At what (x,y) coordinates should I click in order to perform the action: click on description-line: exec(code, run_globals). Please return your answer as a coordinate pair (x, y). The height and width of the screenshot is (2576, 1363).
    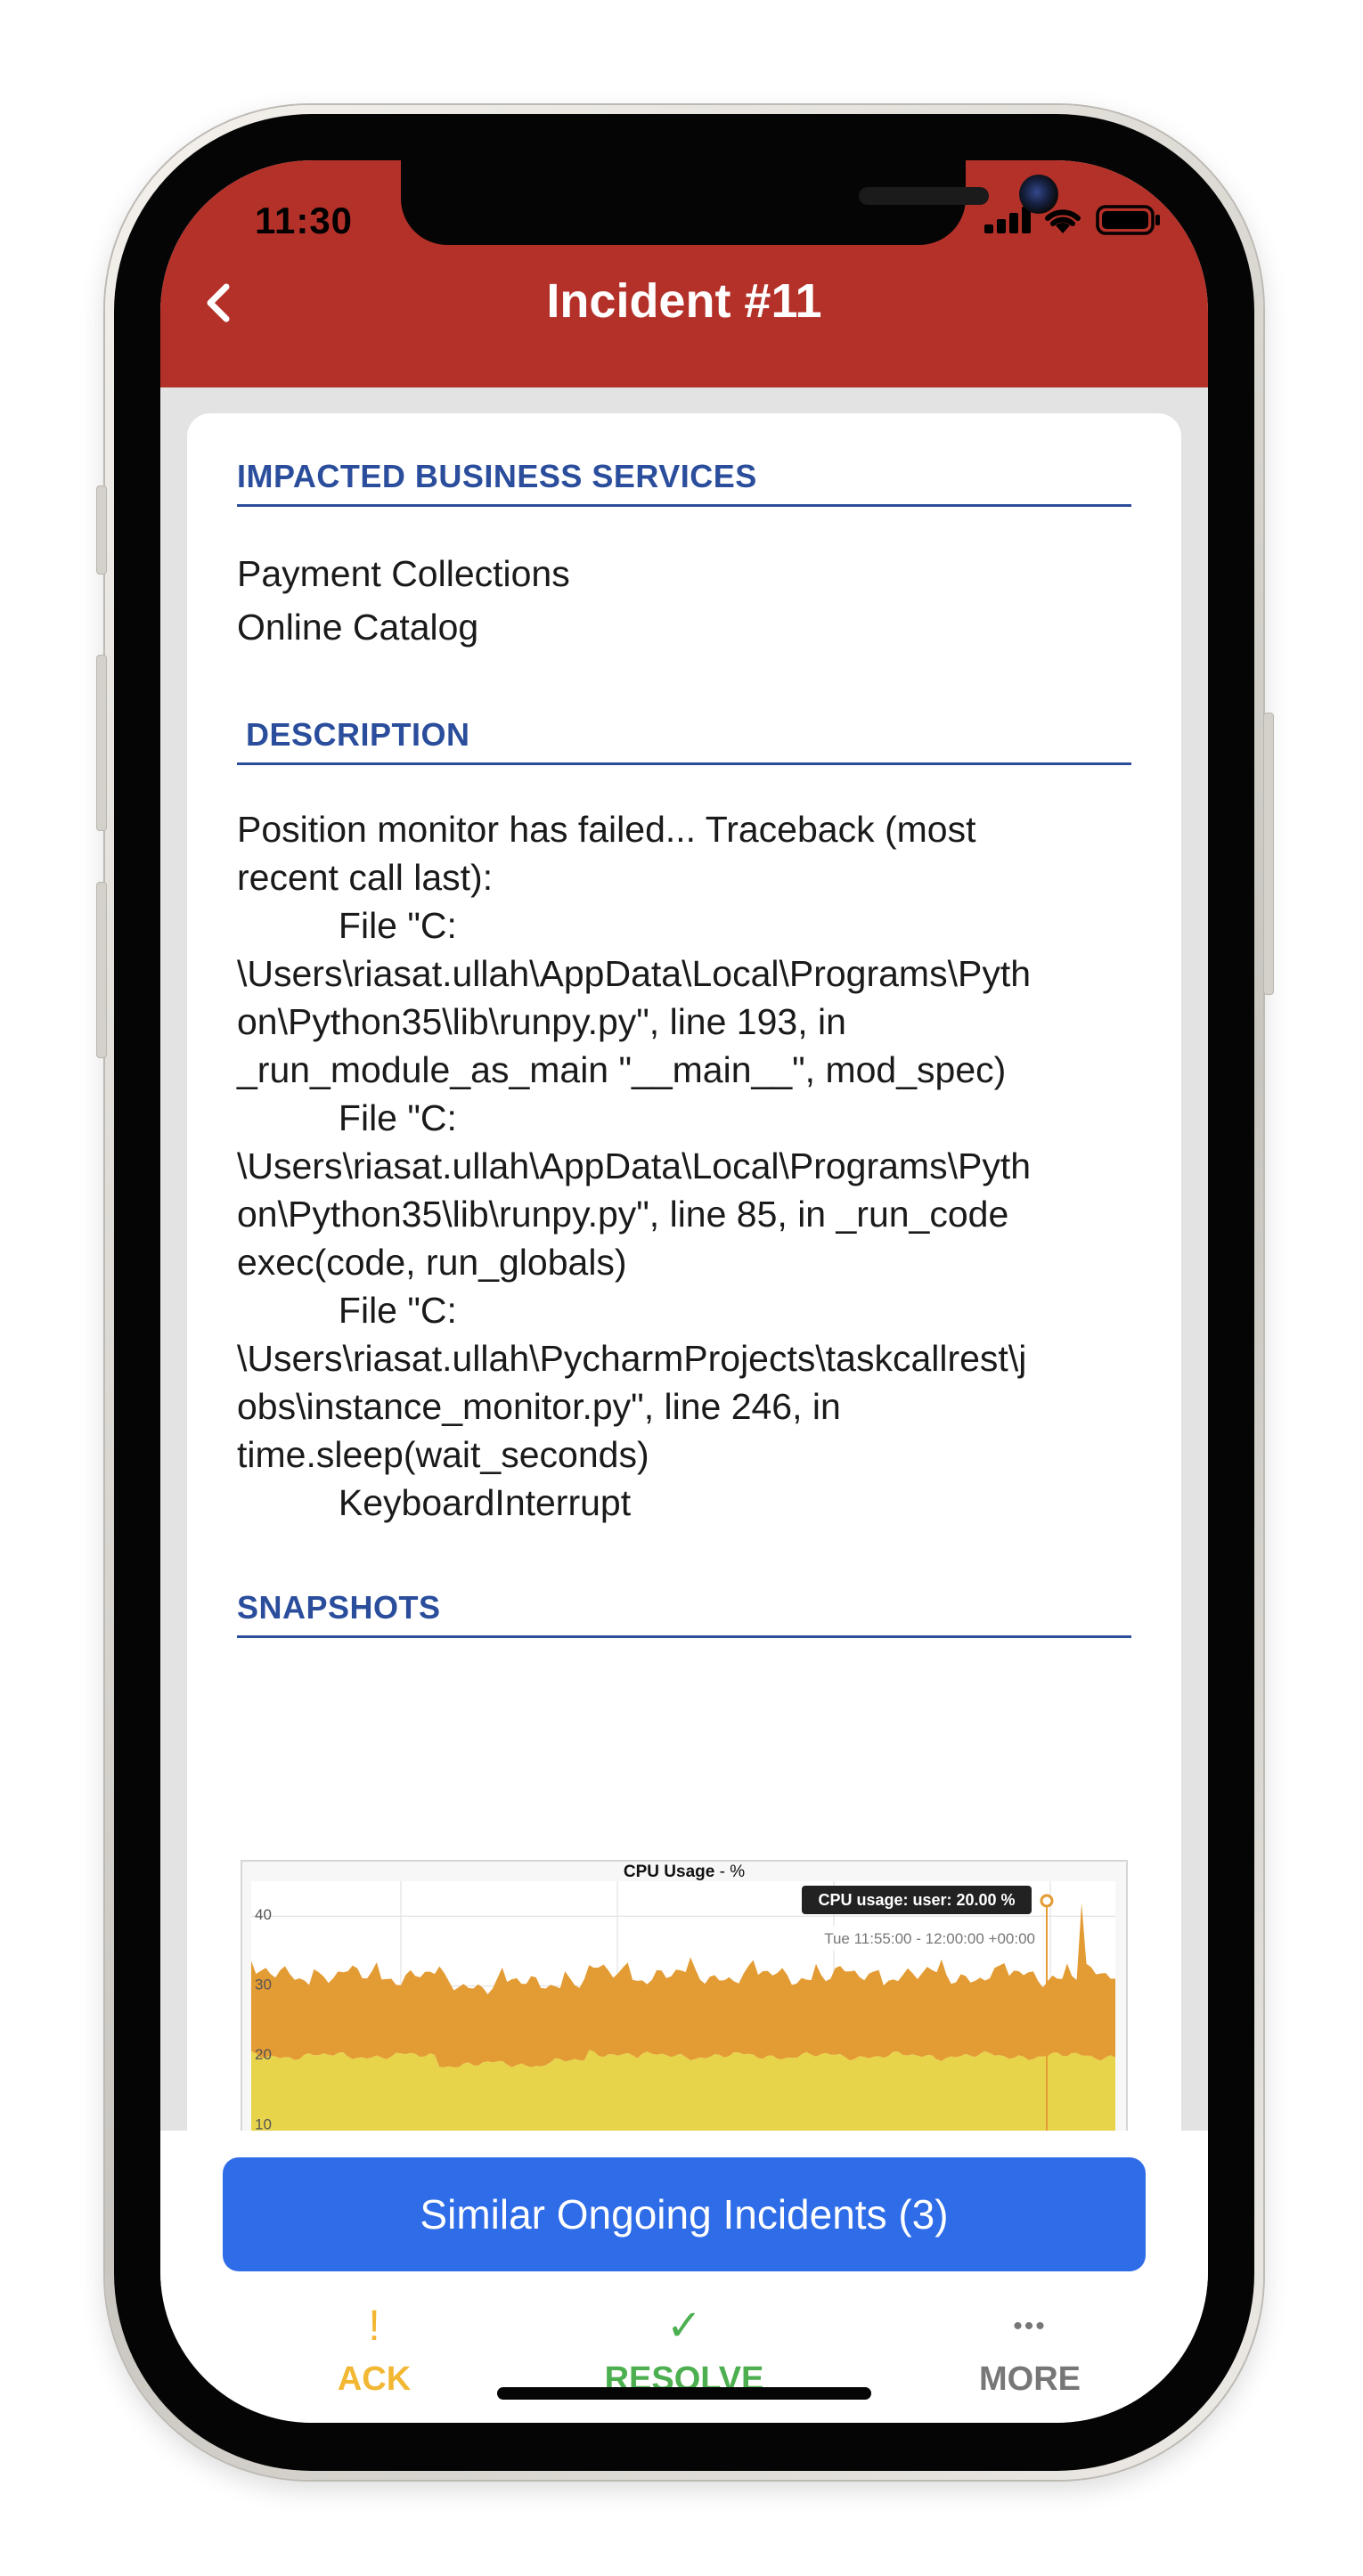
    Looking at the image, I should click on (432, 1263).